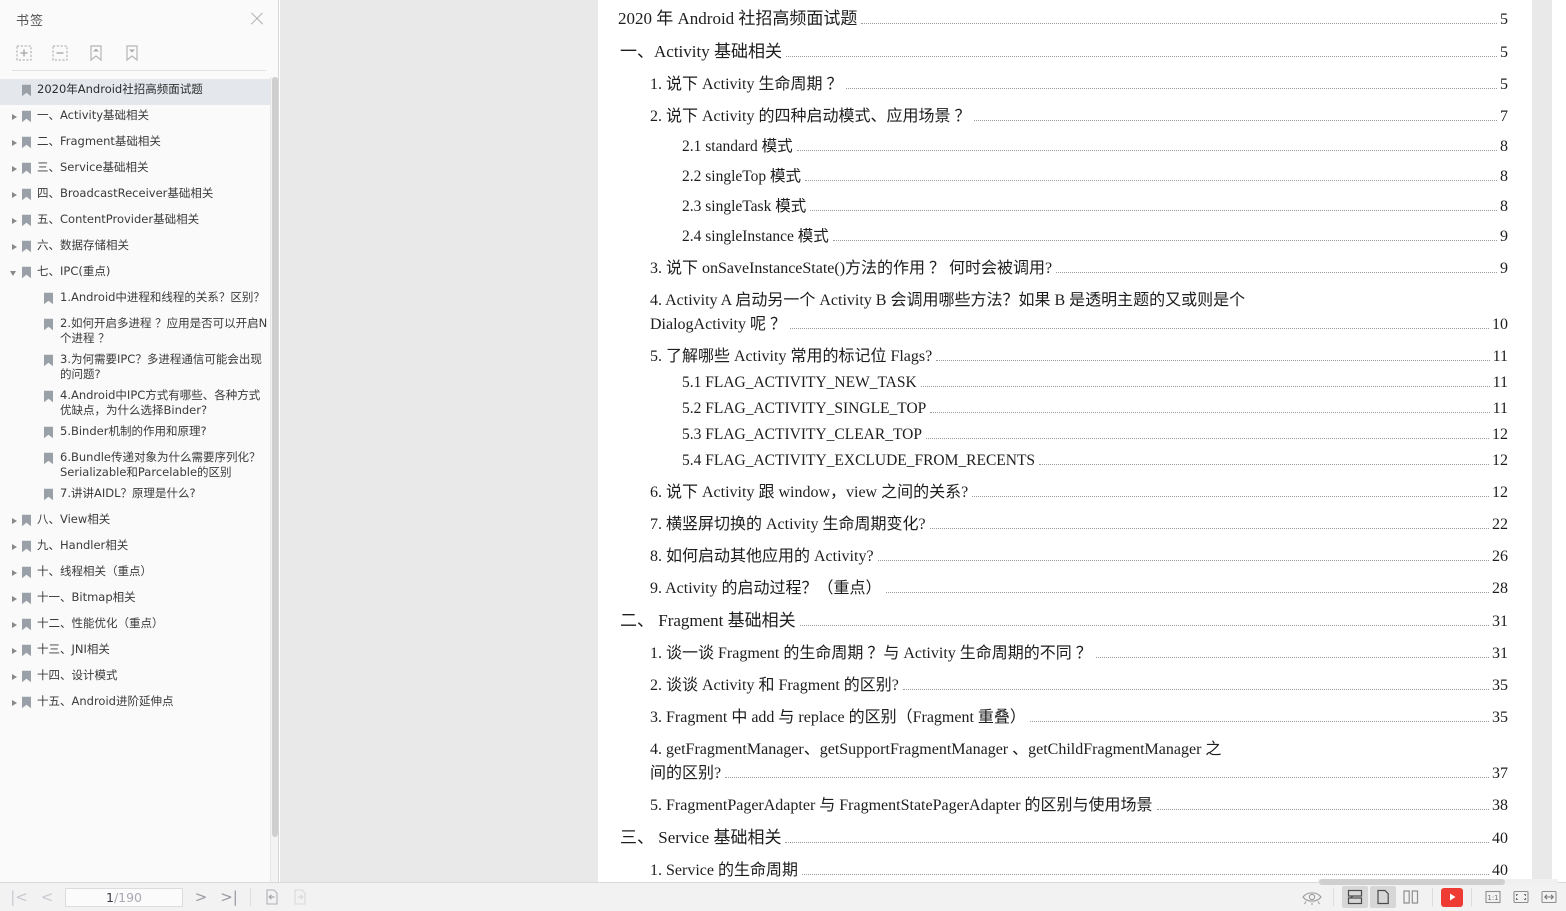 This screenshot has height=911, width=1566. Describe the element at coordinates (139, 626) in the screenshot. I see `bookmark-item: 十二、性能优化（重点）` at that location.